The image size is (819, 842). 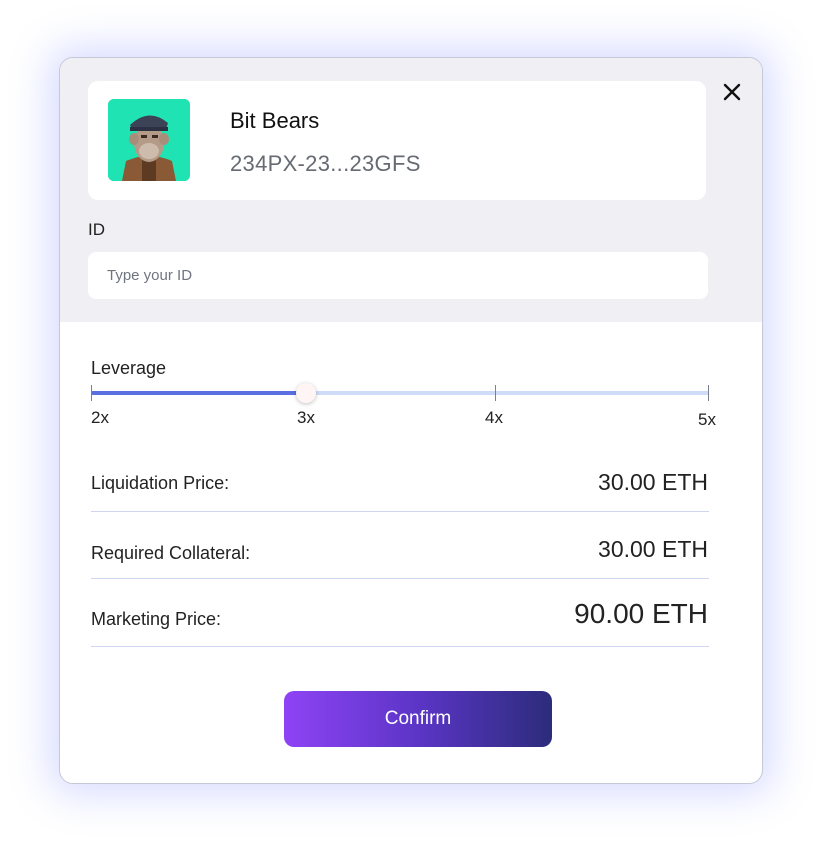 What do you see at coordinates (160, 483) in the screenshot?
I see `liquidation-price-label: Liquidation Price:` at bounding box center [160, 483].